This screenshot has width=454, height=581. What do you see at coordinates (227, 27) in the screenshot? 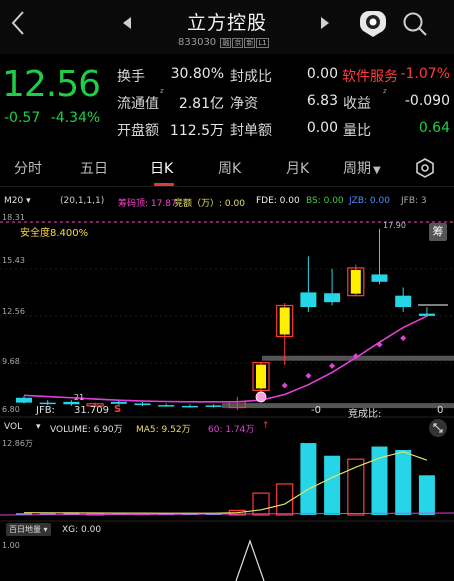
I see `top-bar: 立方控股 833030 融京新 L1` at bounding box center [227, 27].